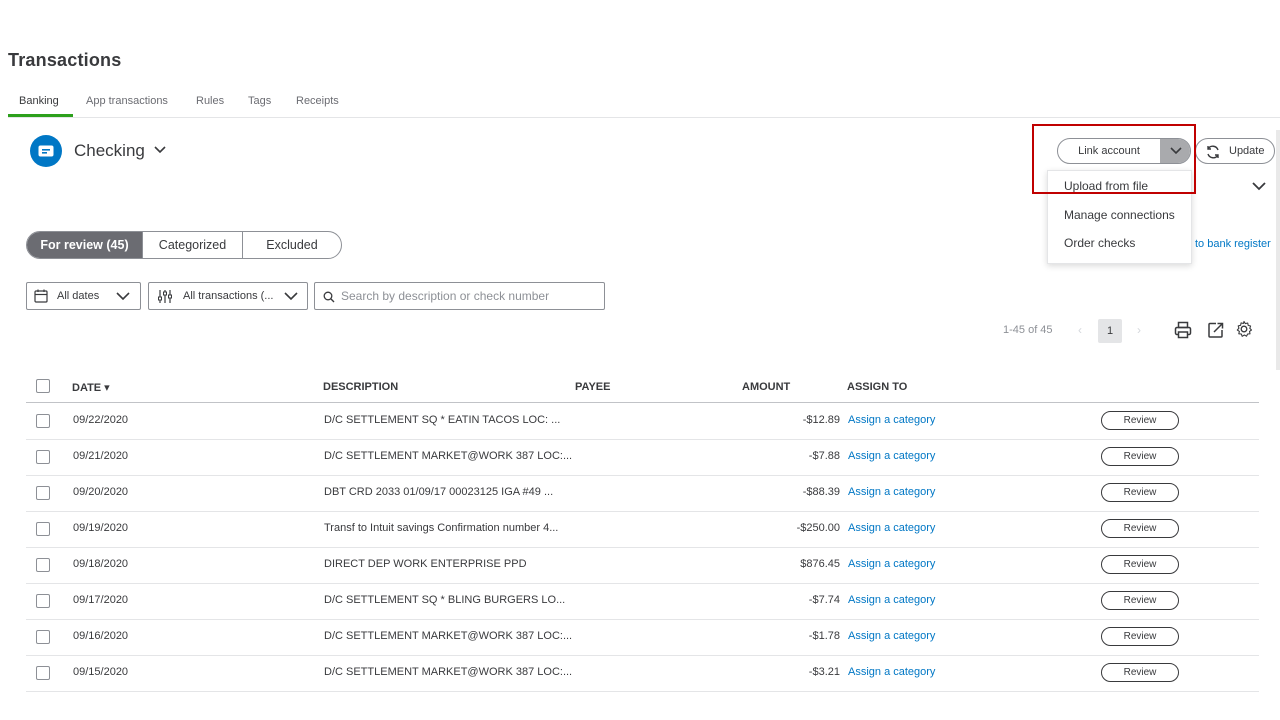  I want to click on pagination-prev-button: ‹, so click(1080, 330).